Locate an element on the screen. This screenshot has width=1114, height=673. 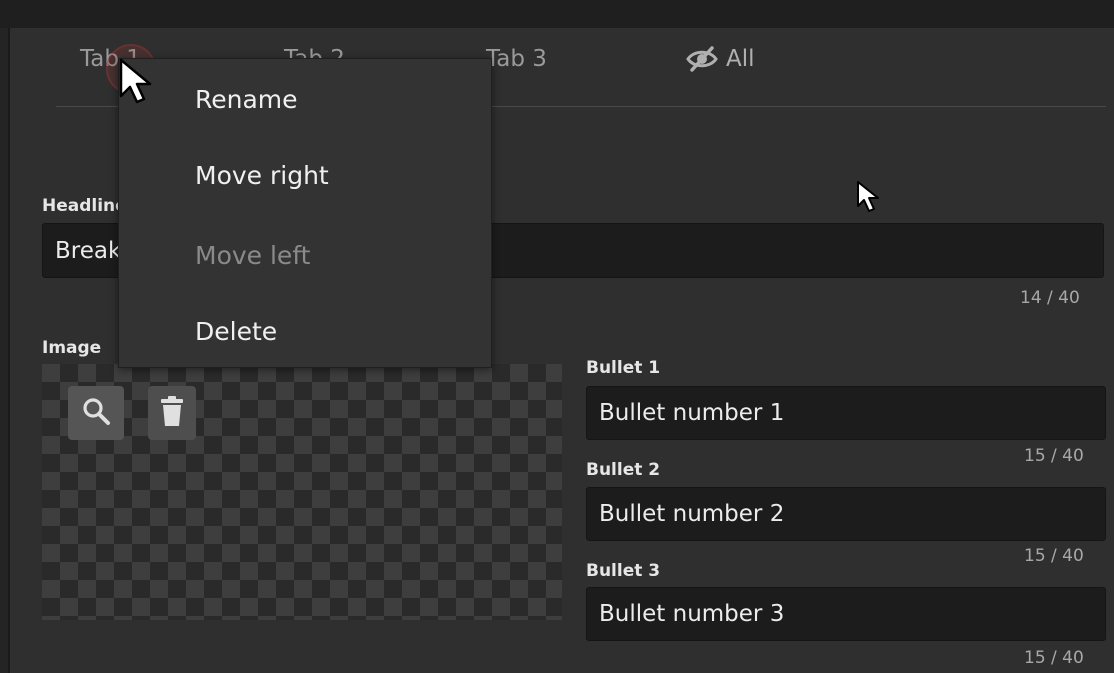
menu-item-move-left: Move left is located at coordinates (253, 255).